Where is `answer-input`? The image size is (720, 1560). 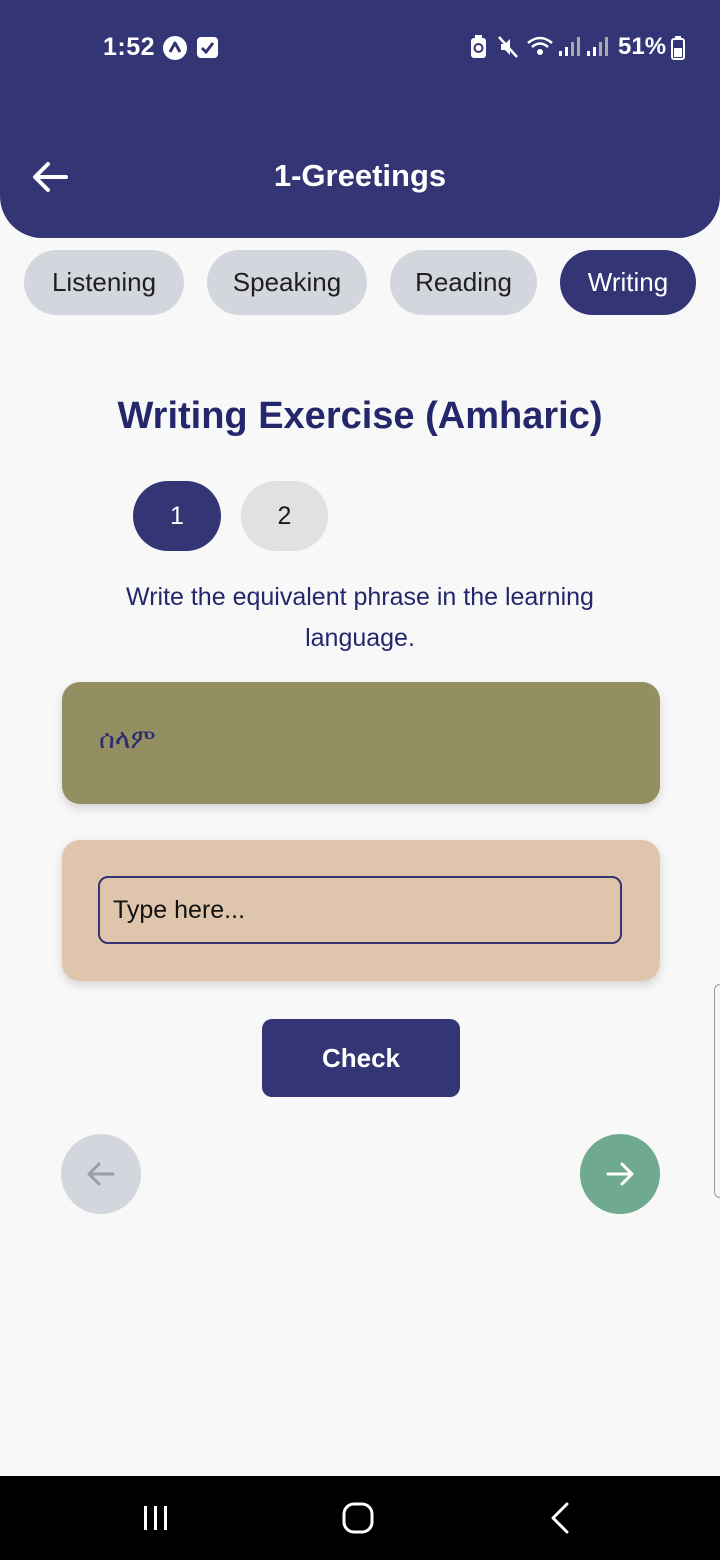 answer-input is located at coordinates (360, 910).